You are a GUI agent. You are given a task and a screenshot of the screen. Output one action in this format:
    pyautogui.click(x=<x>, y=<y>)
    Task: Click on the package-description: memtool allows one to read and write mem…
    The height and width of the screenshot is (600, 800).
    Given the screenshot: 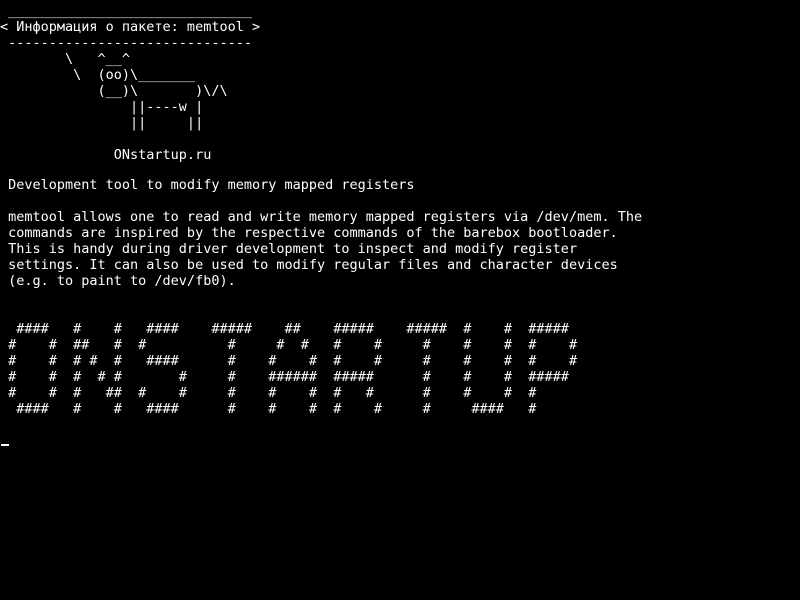 What is the action you would take?
    pyautogui.click(x=325, y=249)
    